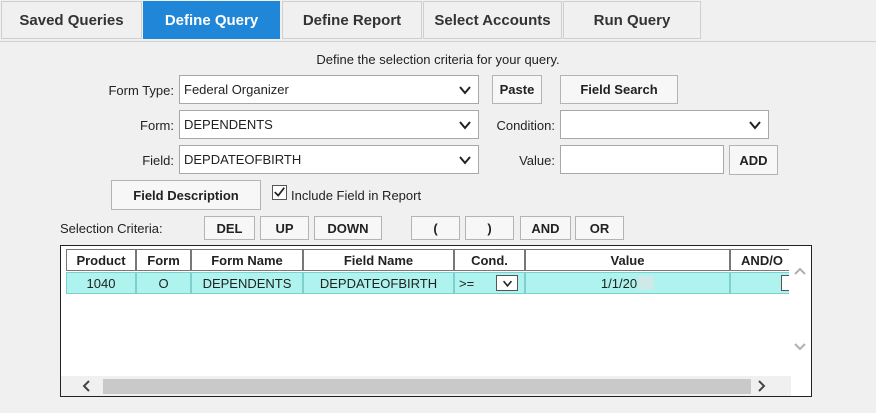 The width and height of the screenshot is (876, 413). What do you see at coordinates (762, 283) in the screenshot?
I see `cell-and-or` at bounding box center [762, 283].